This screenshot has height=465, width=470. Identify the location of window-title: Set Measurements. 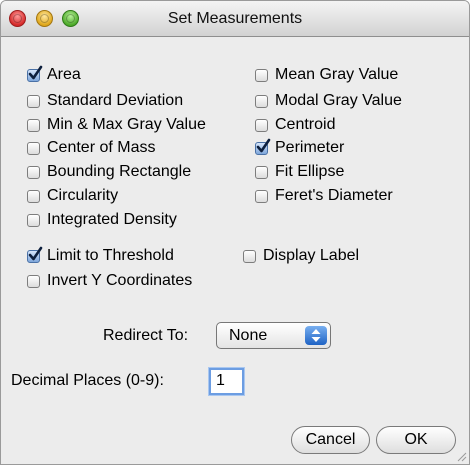
(235, 18).